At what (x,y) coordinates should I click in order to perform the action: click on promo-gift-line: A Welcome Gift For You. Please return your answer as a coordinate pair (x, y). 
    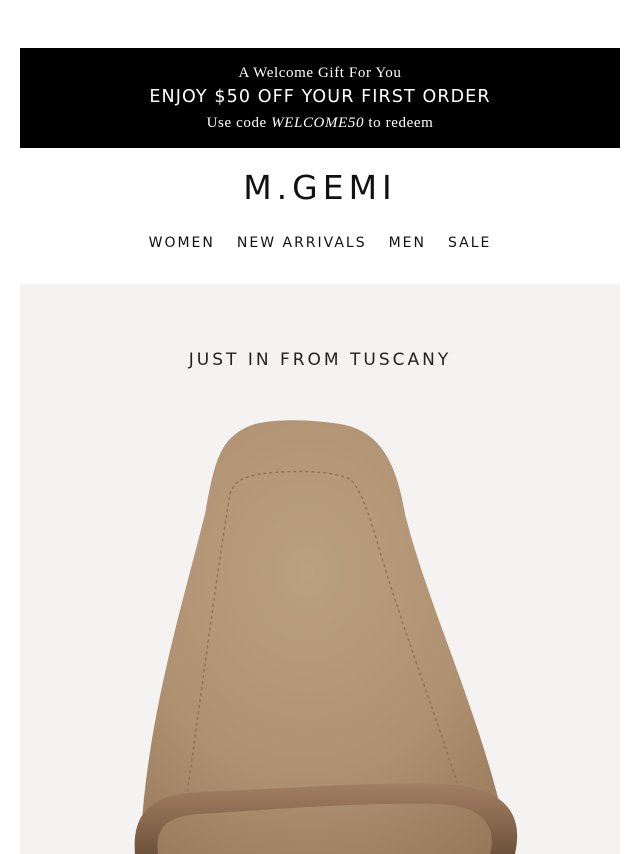
    Looking at the image, I should click on (320, 73).